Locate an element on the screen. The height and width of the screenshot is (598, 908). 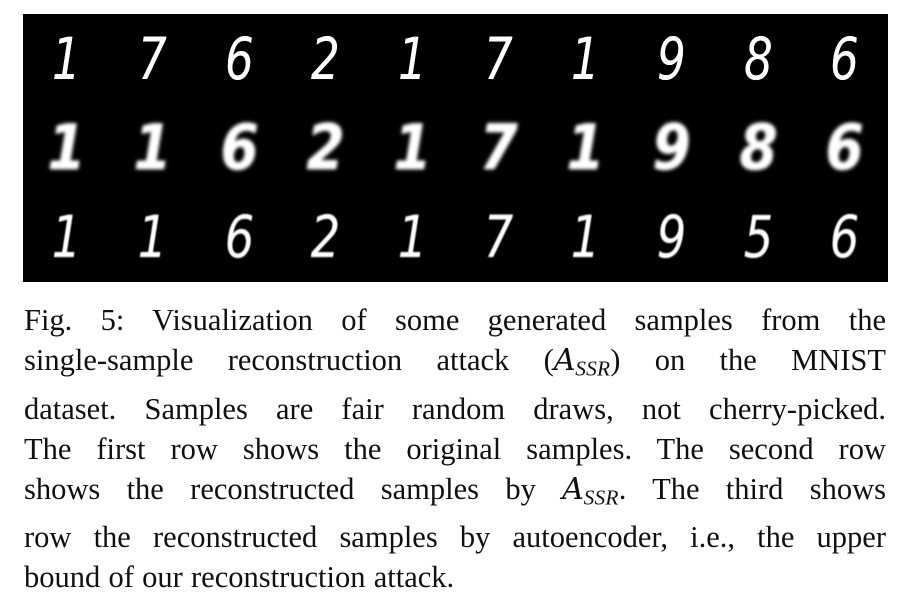
caption-text: single-sample reconstruction attack ( is located at coordinates (289, 360).